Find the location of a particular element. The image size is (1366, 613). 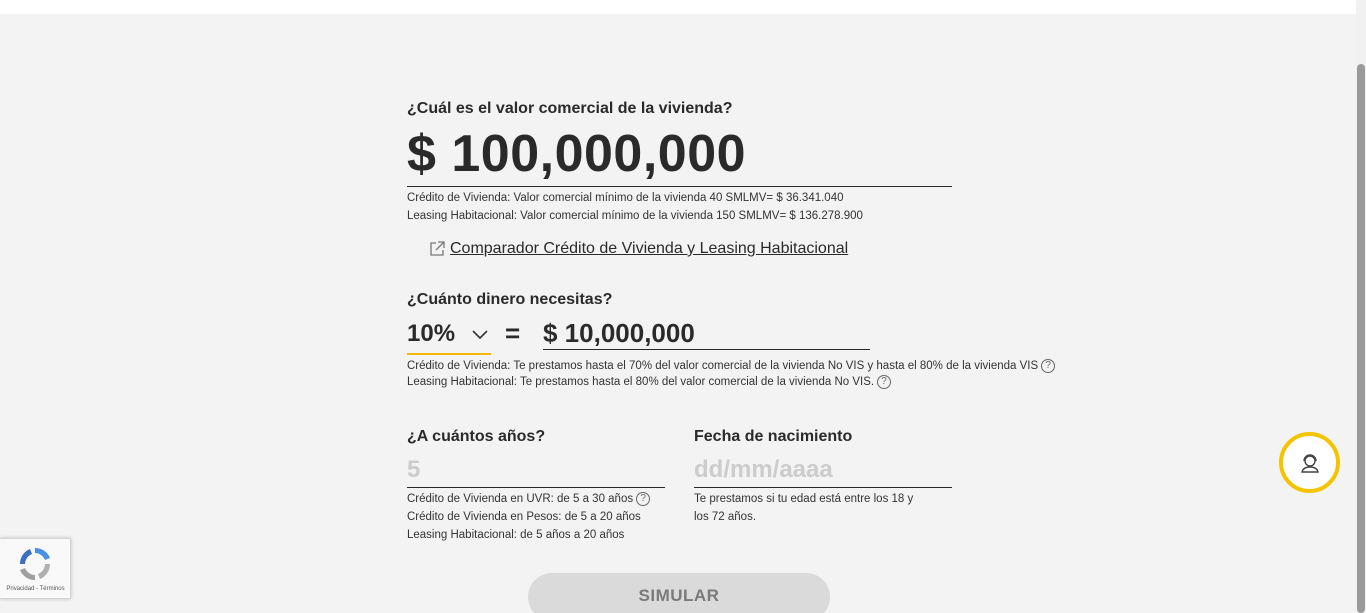

money-amount-underline is located at coordinates (706, 349).